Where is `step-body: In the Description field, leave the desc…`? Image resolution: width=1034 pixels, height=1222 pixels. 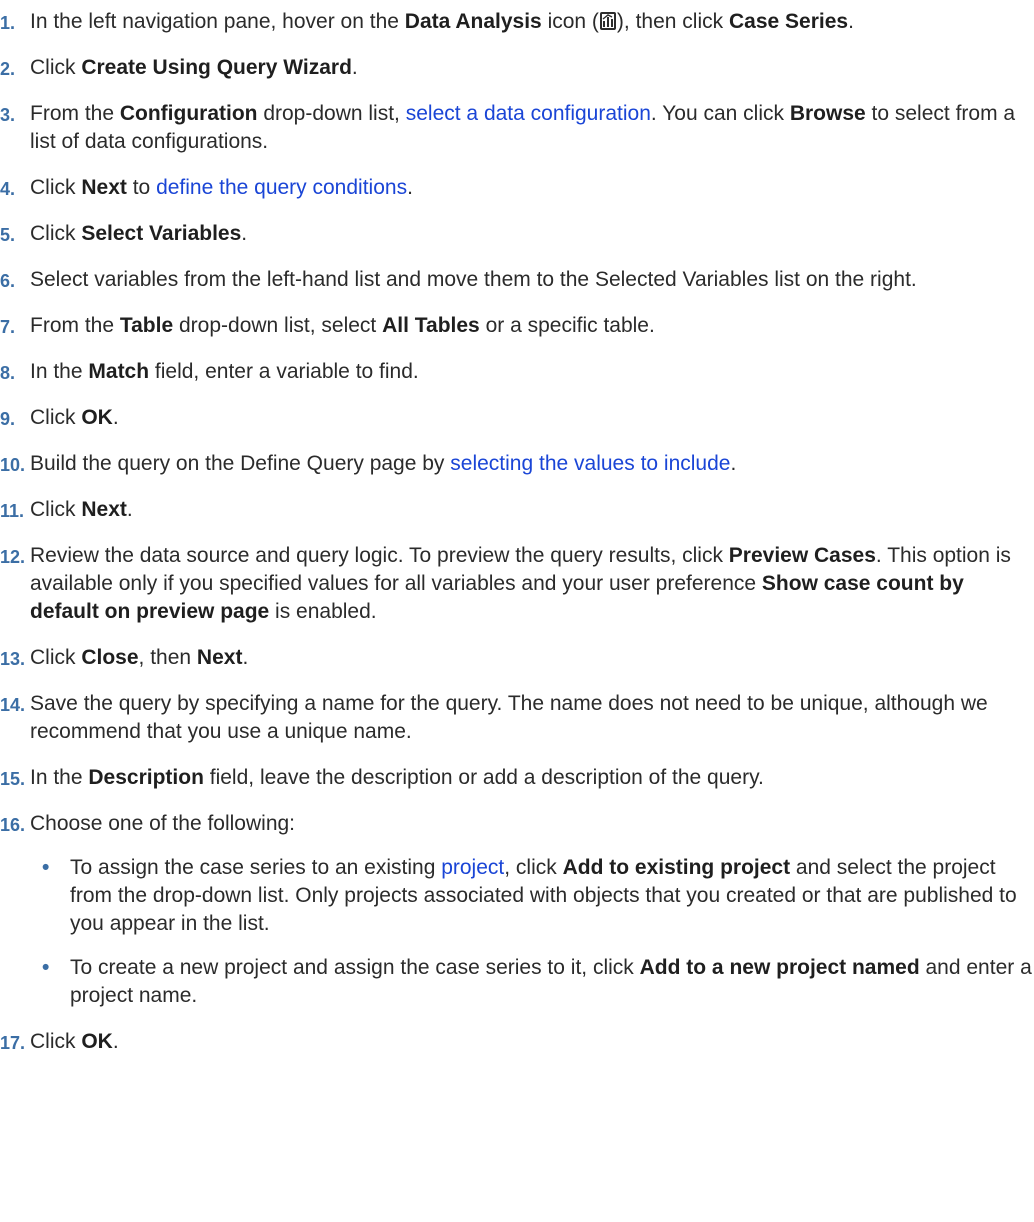 step-body: In the Description field, leave the desc… is located at coordinates (397, 777).